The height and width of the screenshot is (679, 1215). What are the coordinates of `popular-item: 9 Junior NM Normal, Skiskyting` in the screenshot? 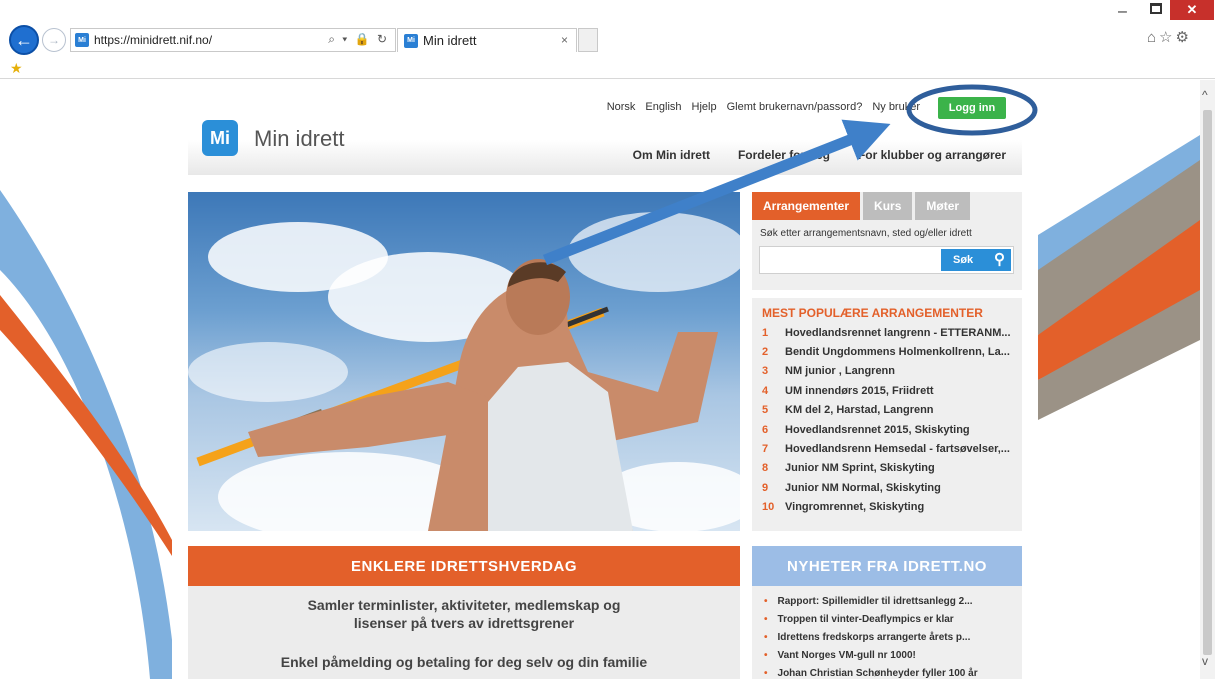 It's located at (887, 487).